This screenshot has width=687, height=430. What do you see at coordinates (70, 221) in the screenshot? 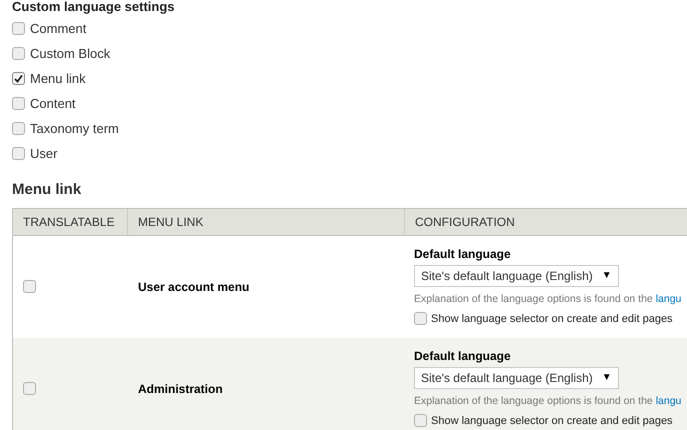
I see `column-header: TRANSLATABLE` at bounding box center [70, 221].